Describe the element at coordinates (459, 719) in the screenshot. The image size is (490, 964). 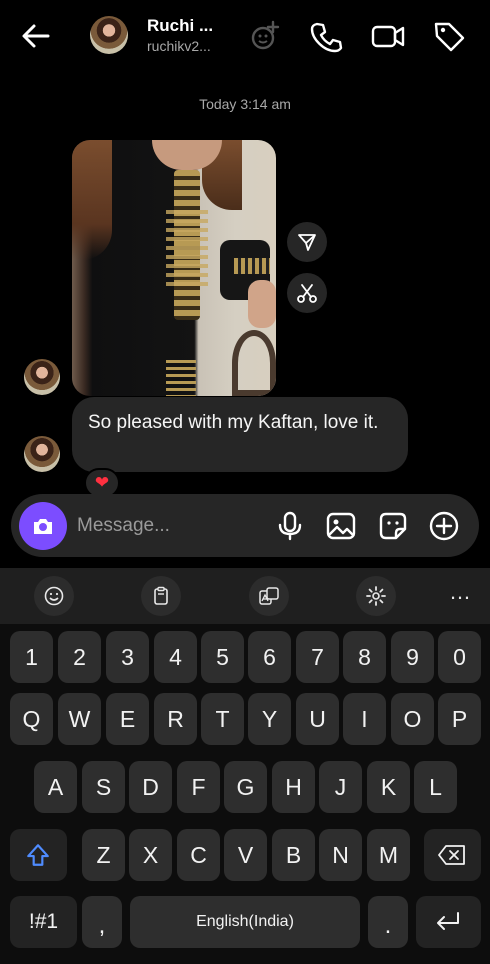
I see `key-p: P` at that location.